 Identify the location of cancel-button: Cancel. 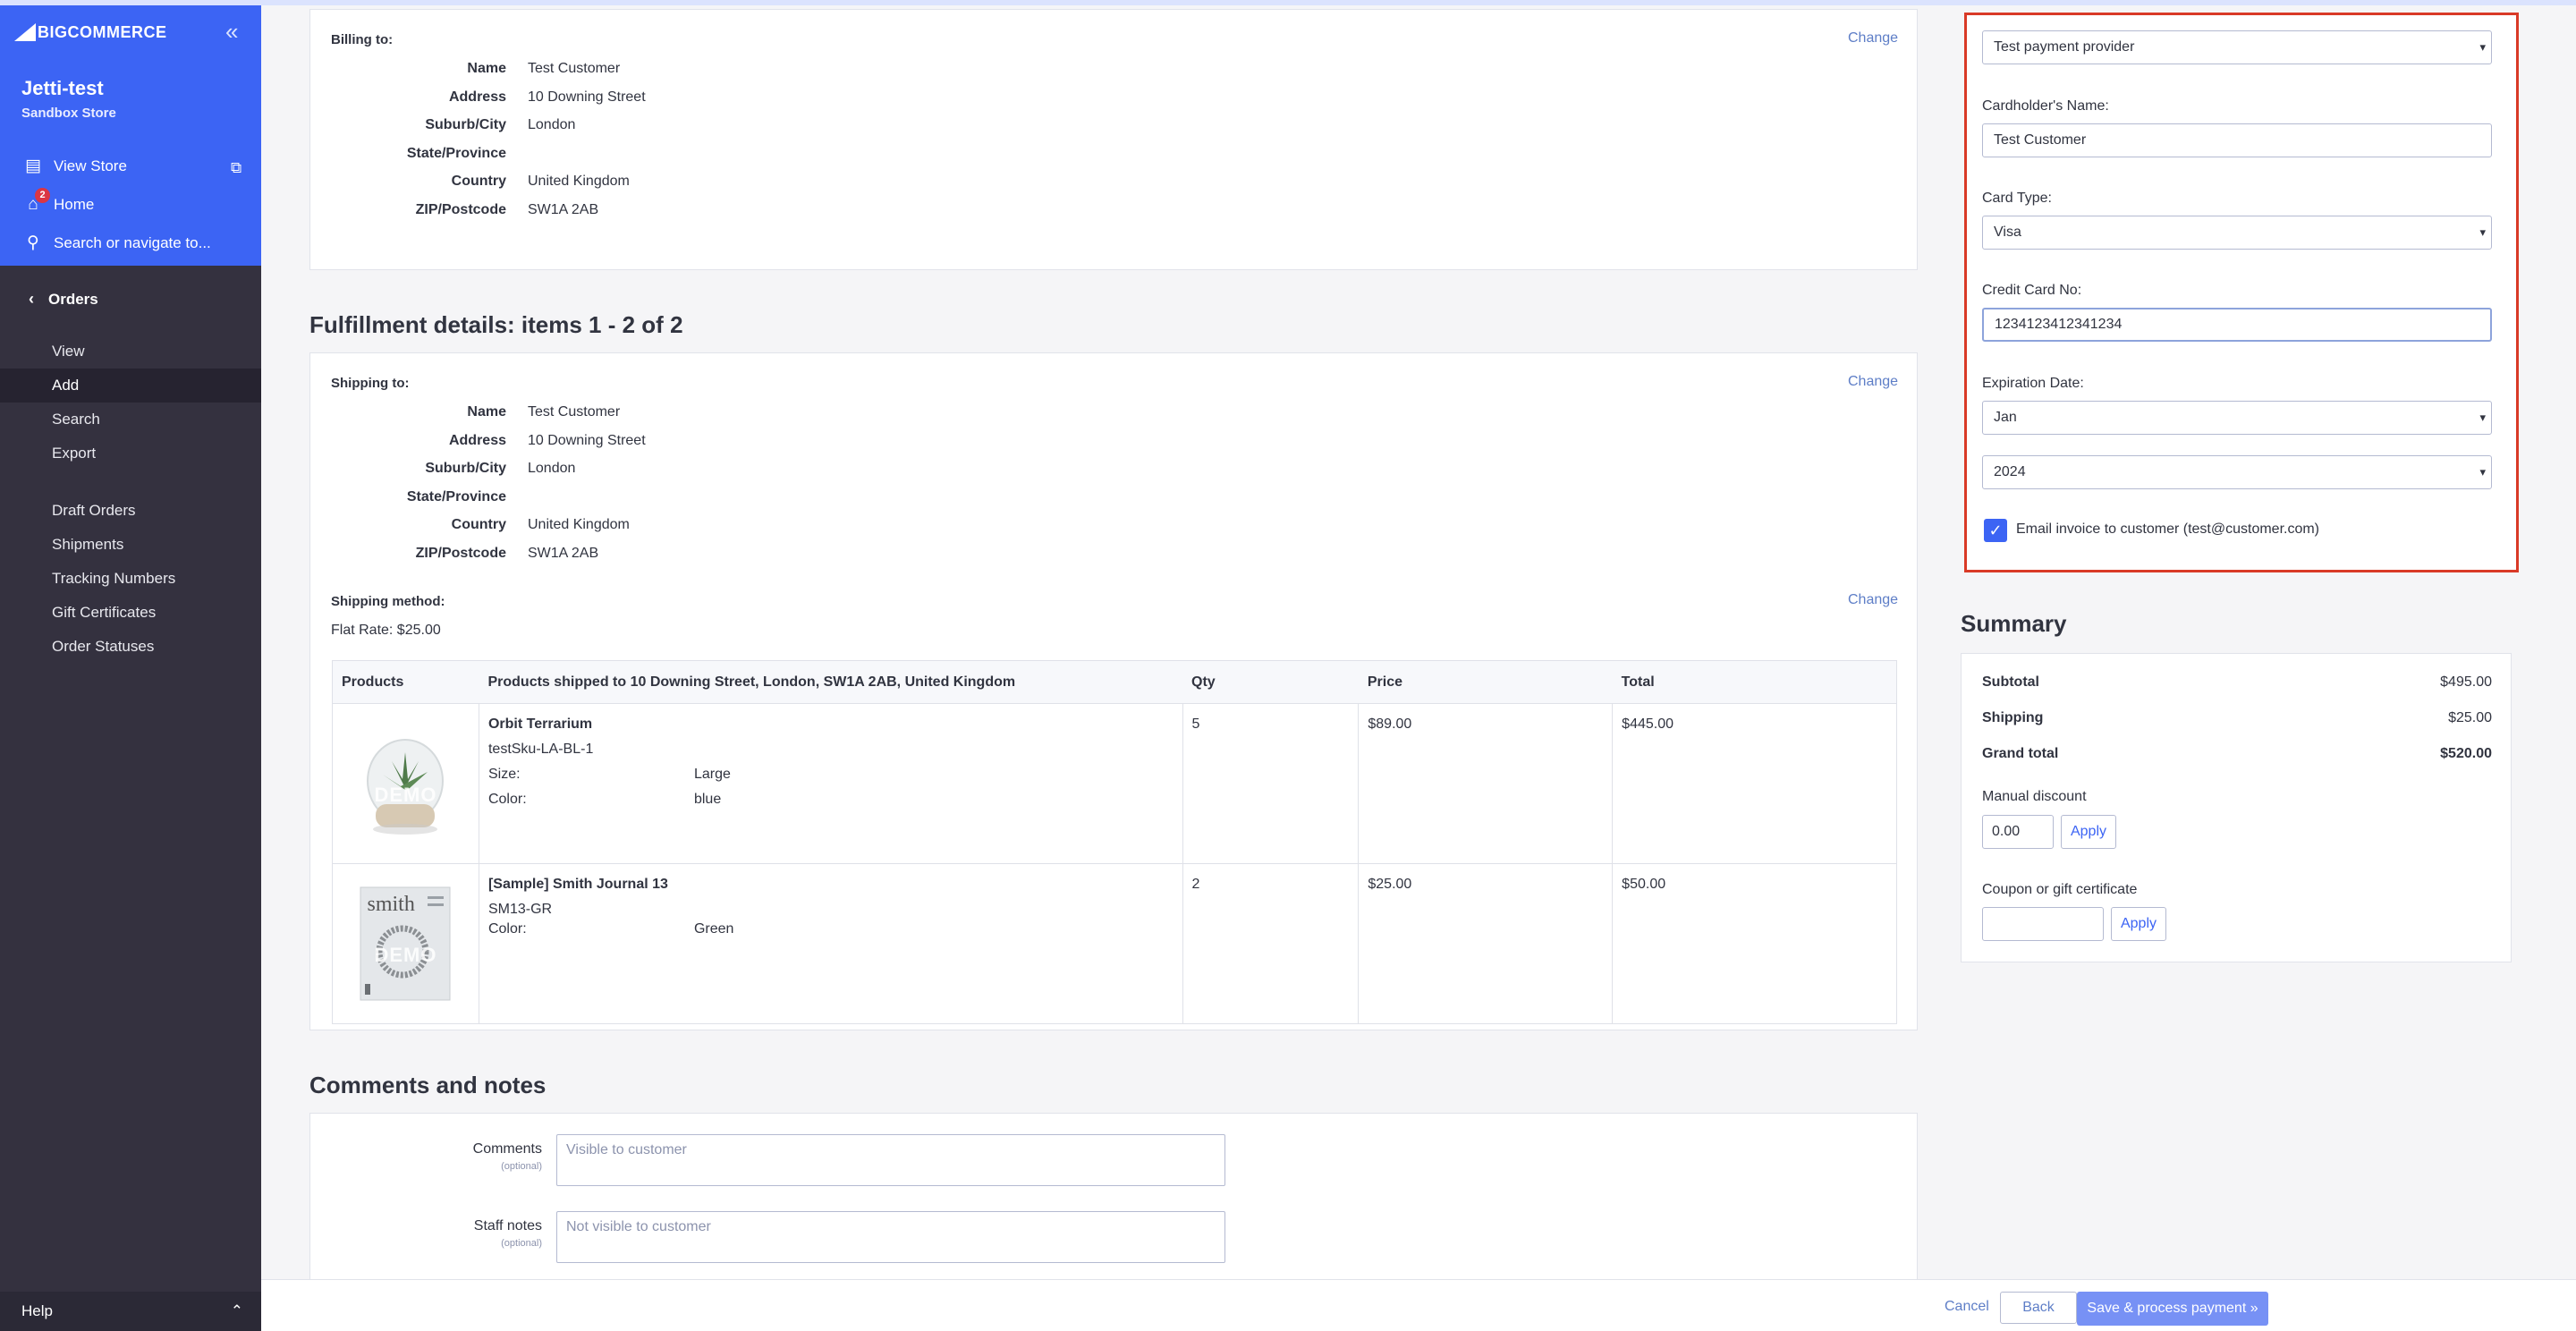
(1967, 1307).